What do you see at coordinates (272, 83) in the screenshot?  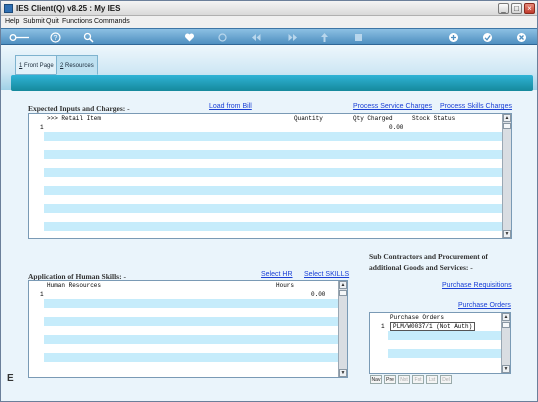 I see `header-band` at bounding box center [272, 83].